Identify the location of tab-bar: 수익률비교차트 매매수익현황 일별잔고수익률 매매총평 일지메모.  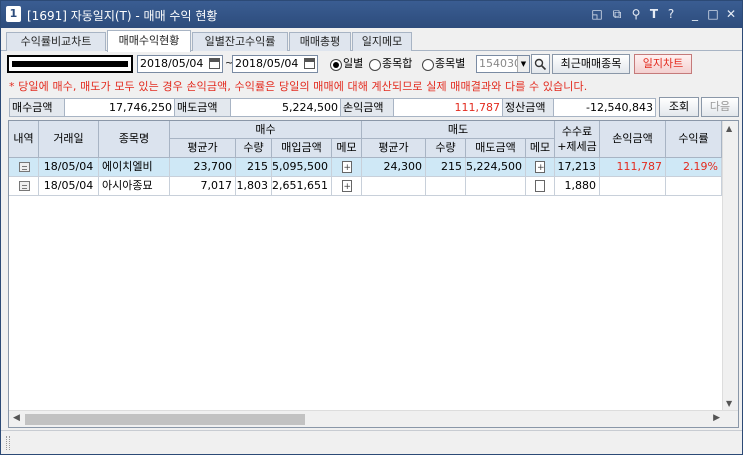
(371, 40).